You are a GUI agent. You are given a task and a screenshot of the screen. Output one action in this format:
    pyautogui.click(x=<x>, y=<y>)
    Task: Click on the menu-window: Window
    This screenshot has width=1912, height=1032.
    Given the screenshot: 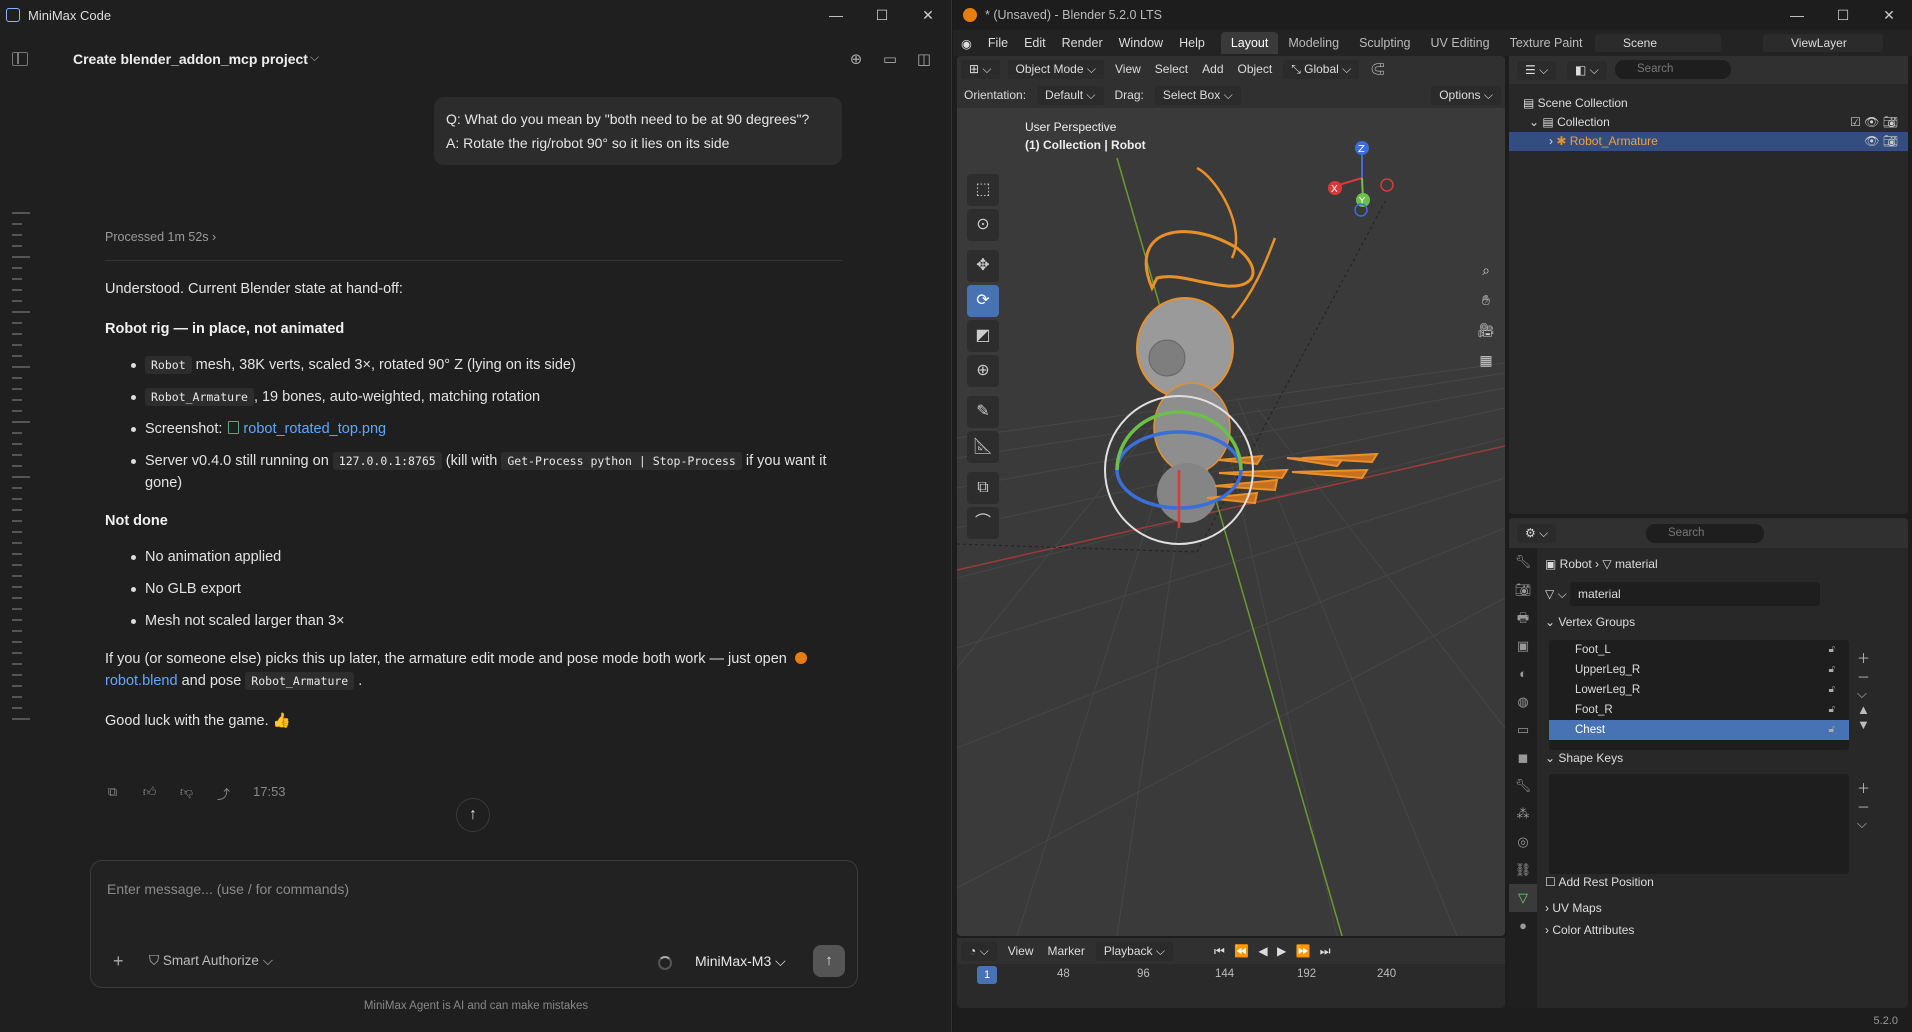 What is the action you would take?
    pyautogui.click(x=1141, y=43)
    